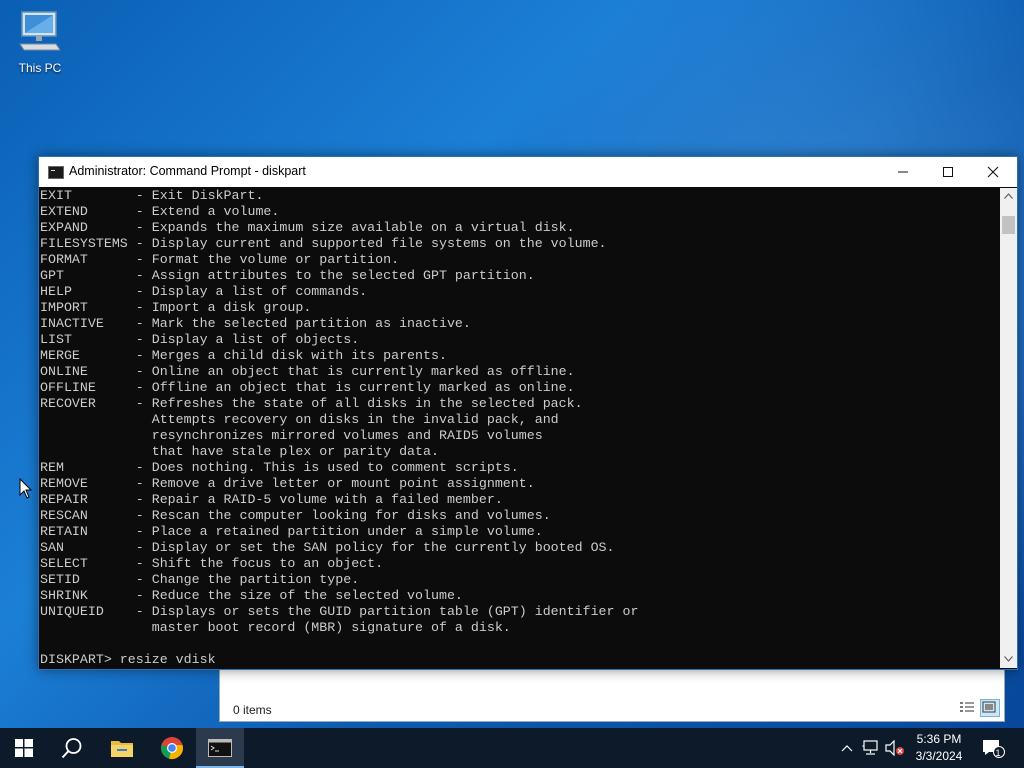  I want to click on clock-date: 3/3/2024, so click(939, 756).